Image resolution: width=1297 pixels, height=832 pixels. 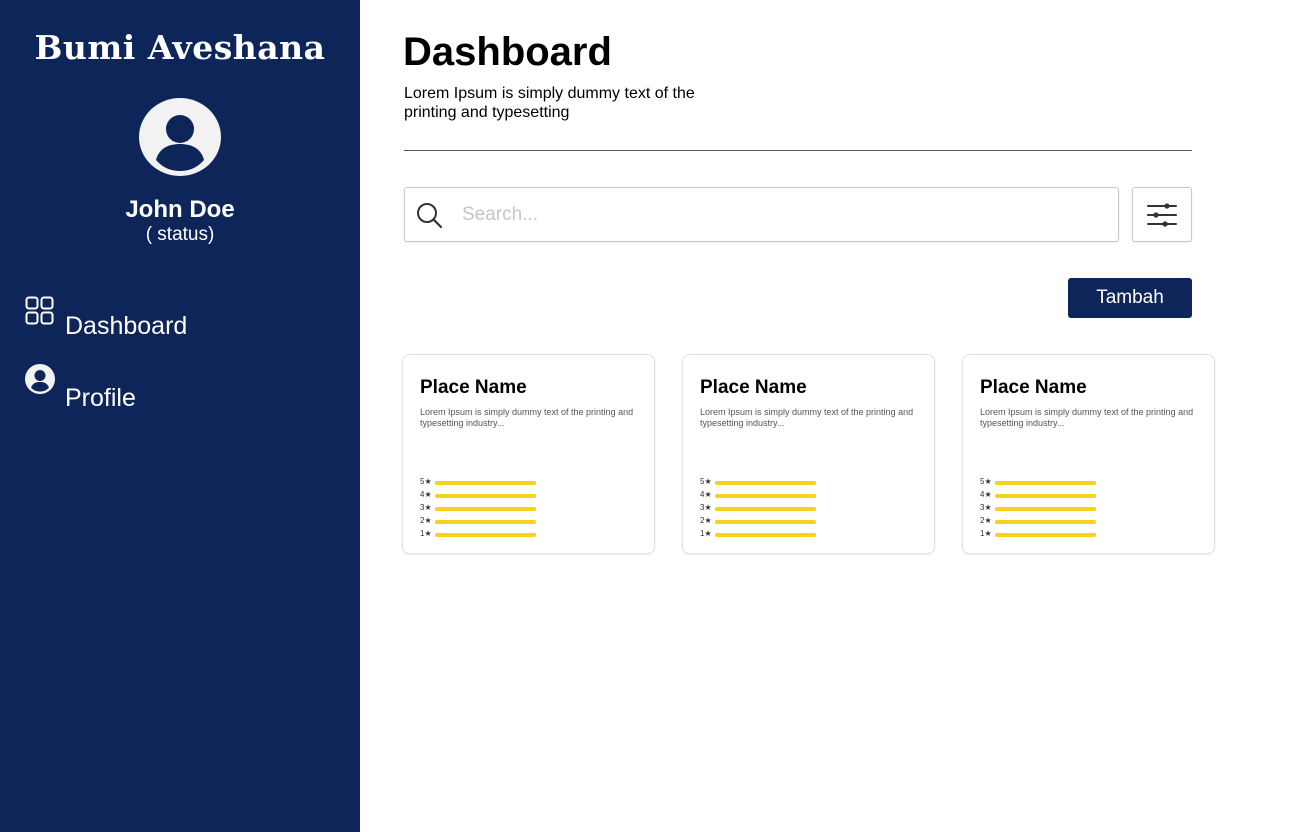 I want to click on divider, so click(x=798, y=150).